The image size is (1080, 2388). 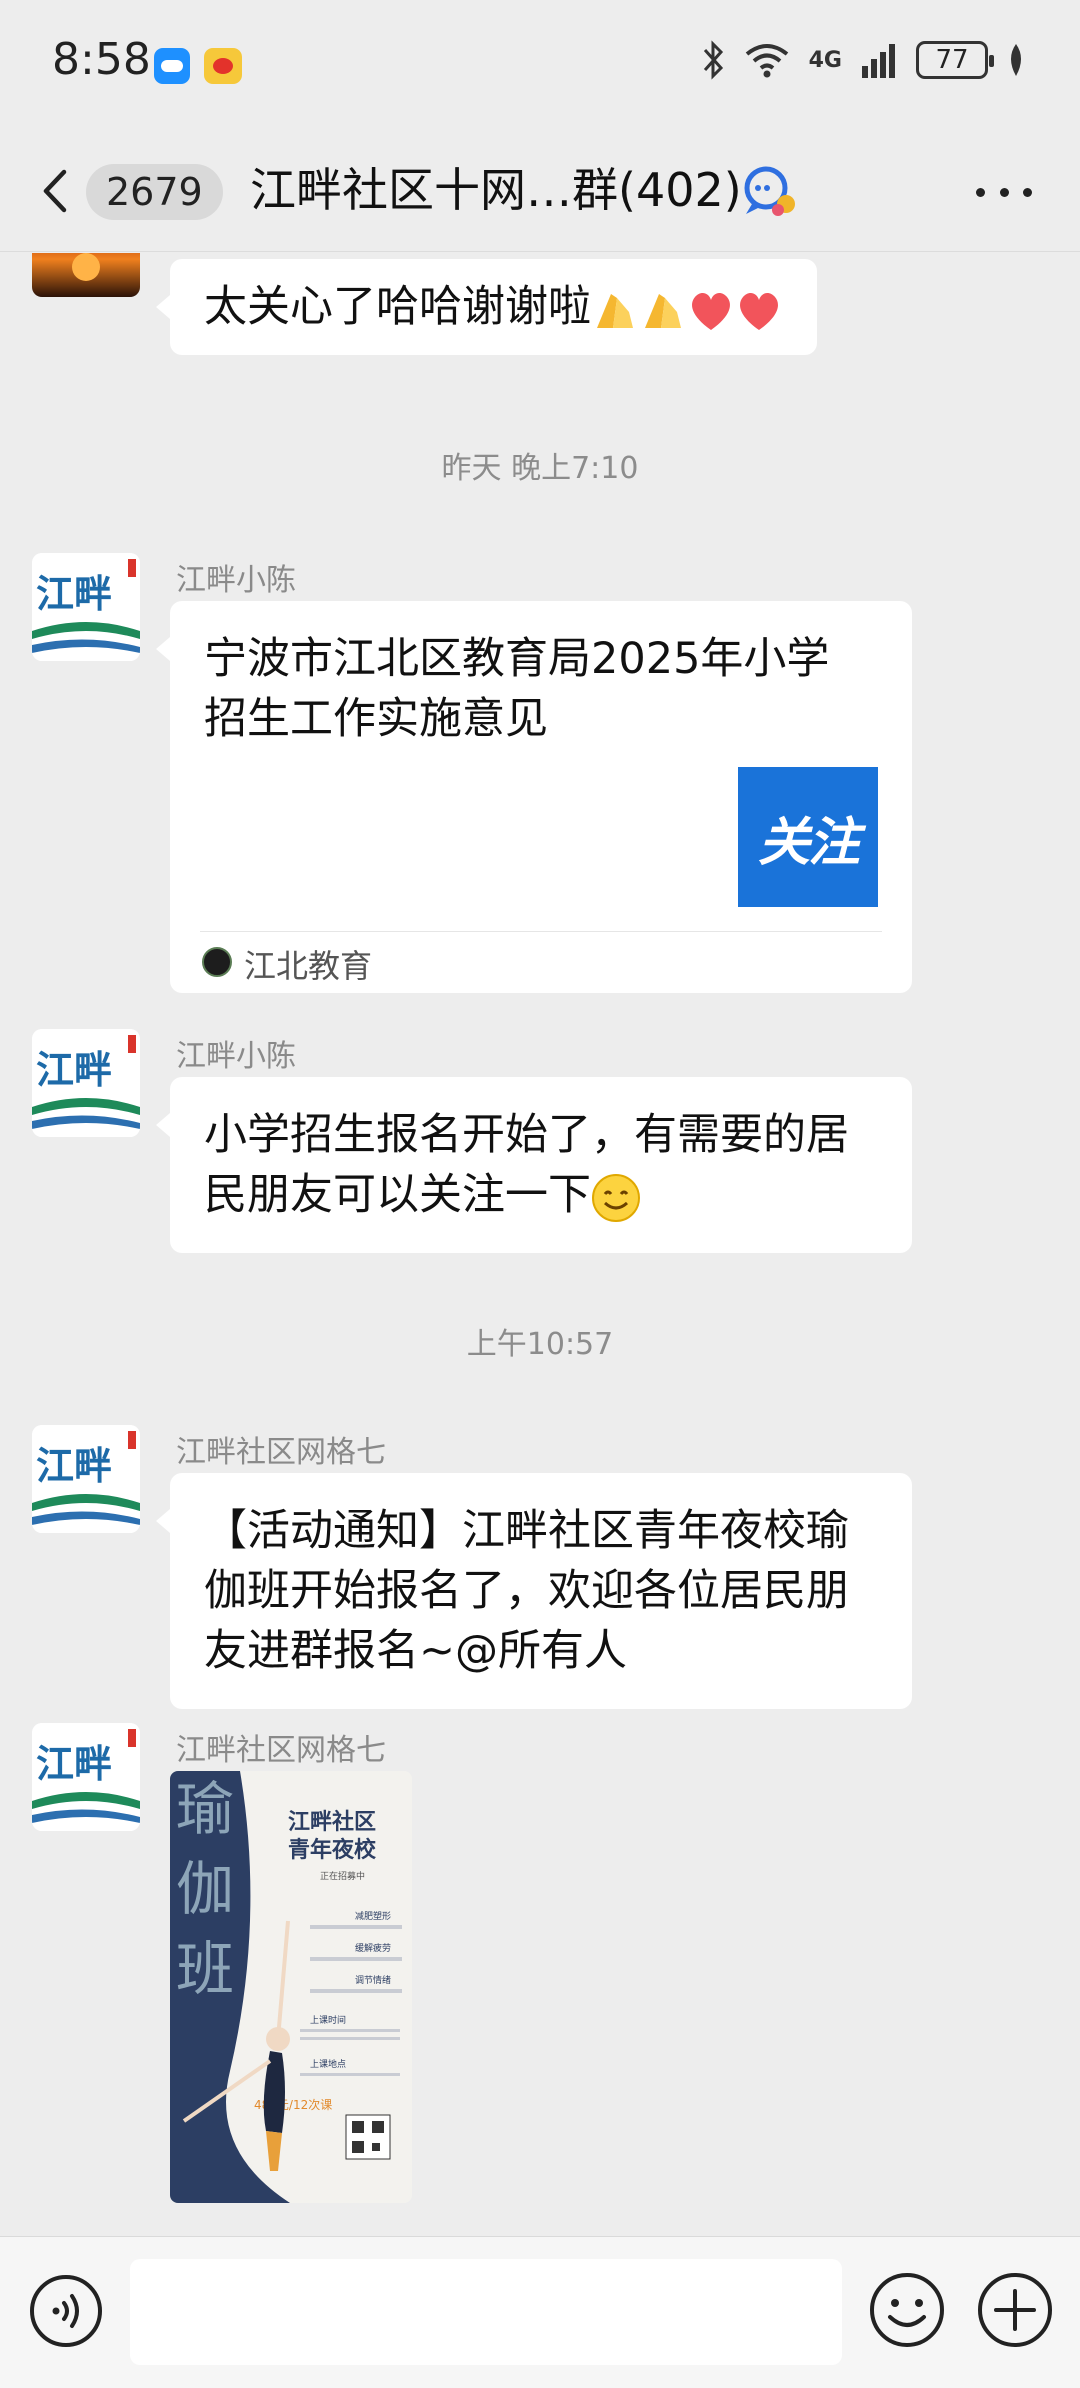 What do you see at coordinates (205, 1969) in the screenshot?
I see `poster-side-char: 班` at bounding box center [205, 1969].